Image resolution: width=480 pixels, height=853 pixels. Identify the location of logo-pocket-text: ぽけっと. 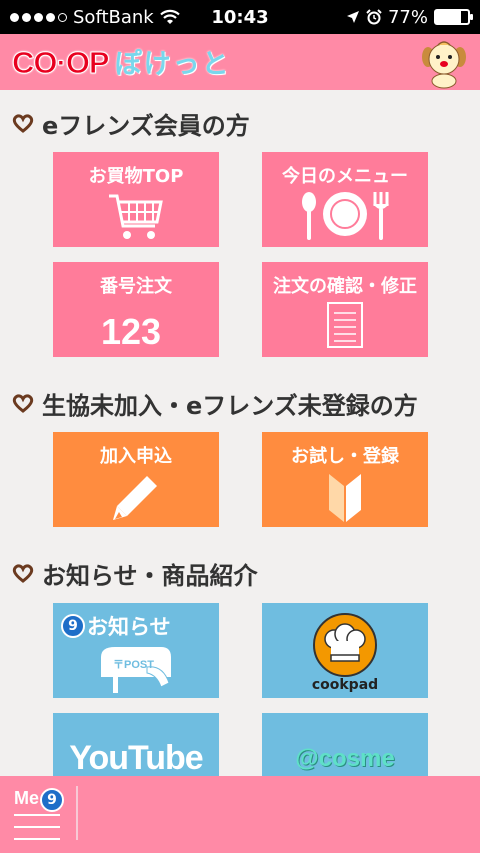
(172, 64).